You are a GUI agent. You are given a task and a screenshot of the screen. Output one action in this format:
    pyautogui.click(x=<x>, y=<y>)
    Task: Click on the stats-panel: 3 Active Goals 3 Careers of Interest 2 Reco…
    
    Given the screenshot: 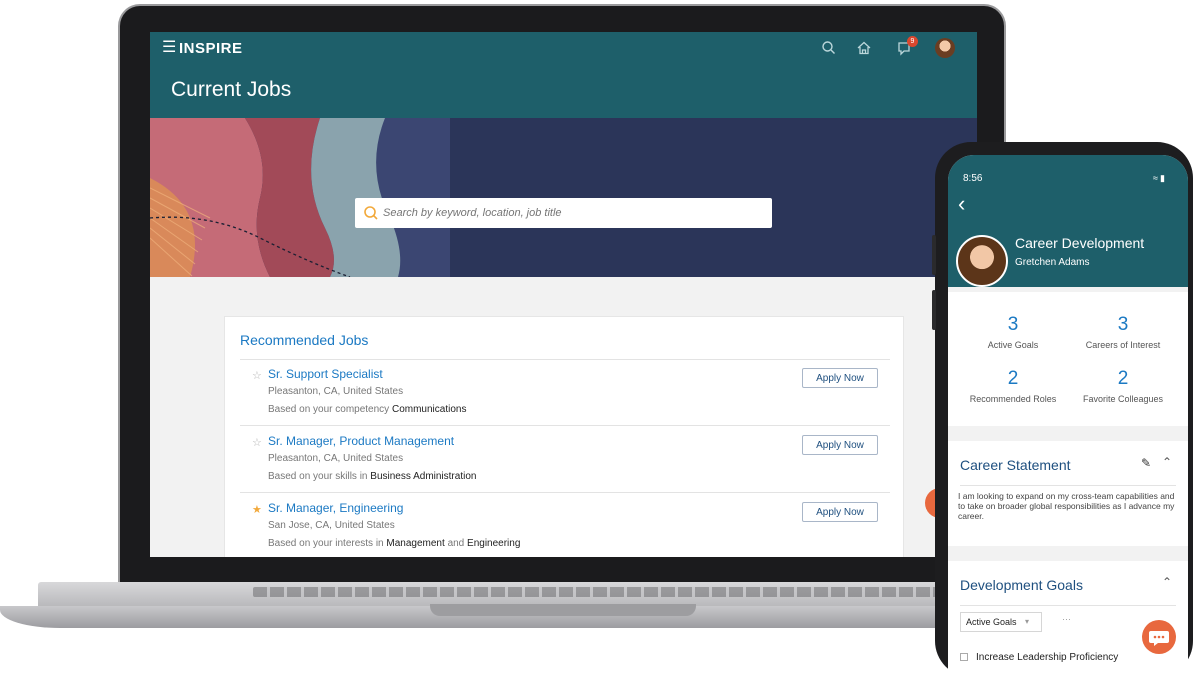 What is the action you would take?
    pyautogui.click(x=1068, y=359)
    